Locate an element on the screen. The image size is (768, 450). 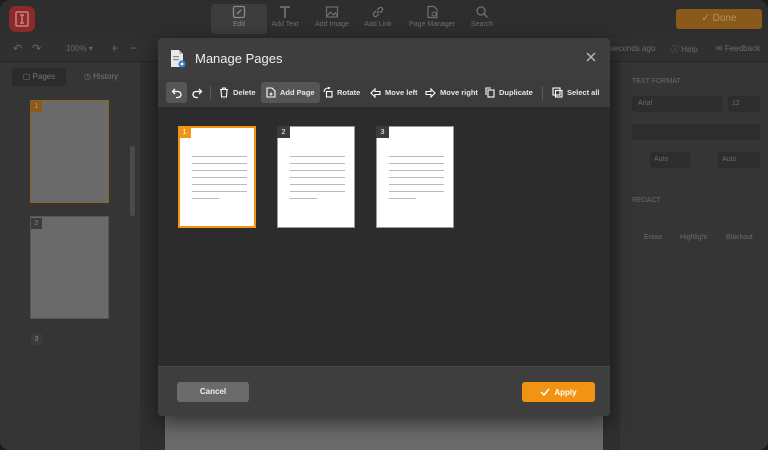
add-page-button: Add Page is located at coordinates (290, 92).